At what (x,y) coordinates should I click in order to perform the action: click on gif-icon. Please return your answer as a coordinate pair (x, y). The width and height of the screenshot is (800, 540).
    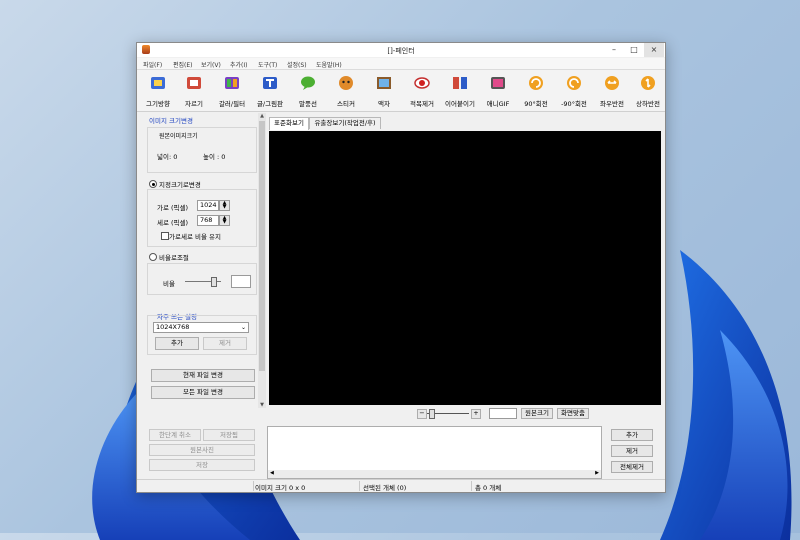
    Looking at the image, I should click on (498, 83).